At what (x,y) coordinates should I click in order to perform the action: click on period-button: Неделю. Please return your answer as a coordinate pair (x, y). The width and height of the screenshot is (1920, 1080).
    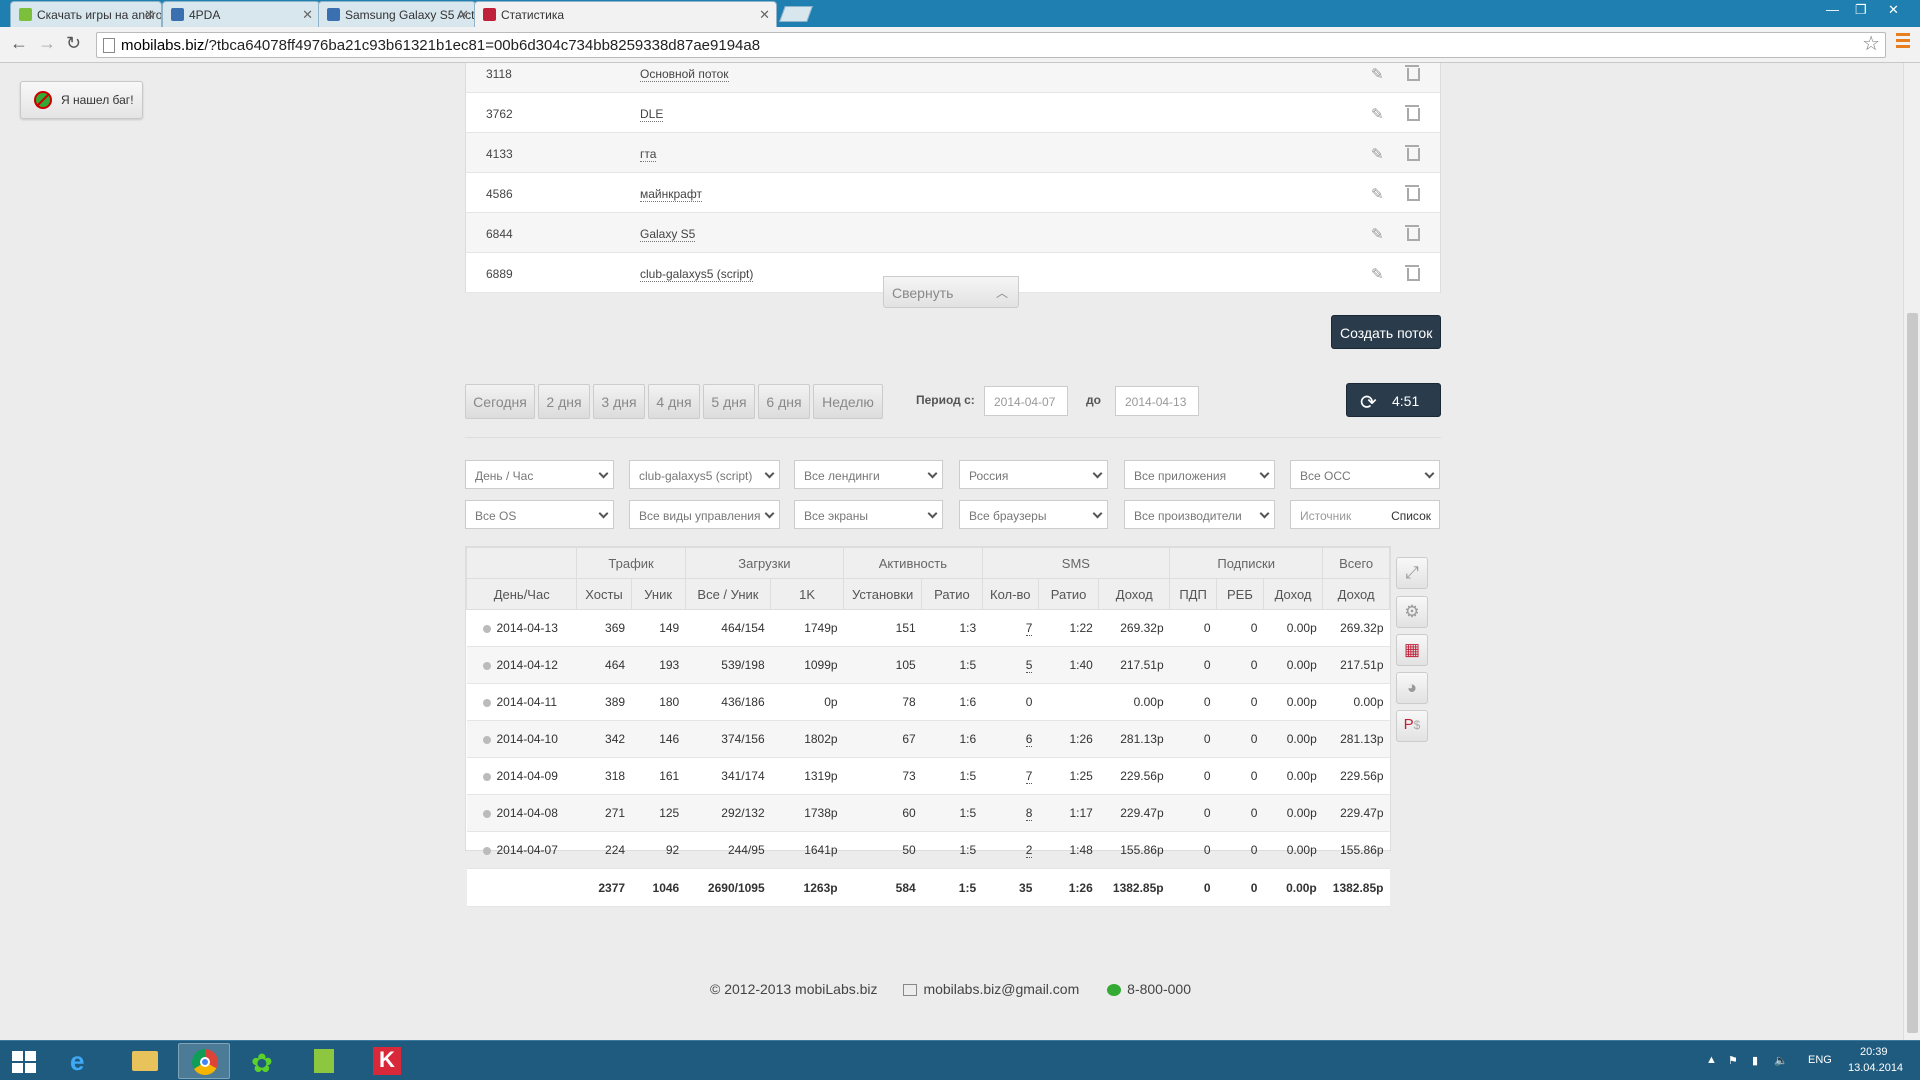
    Looking at the image, I should click on (848, 401).